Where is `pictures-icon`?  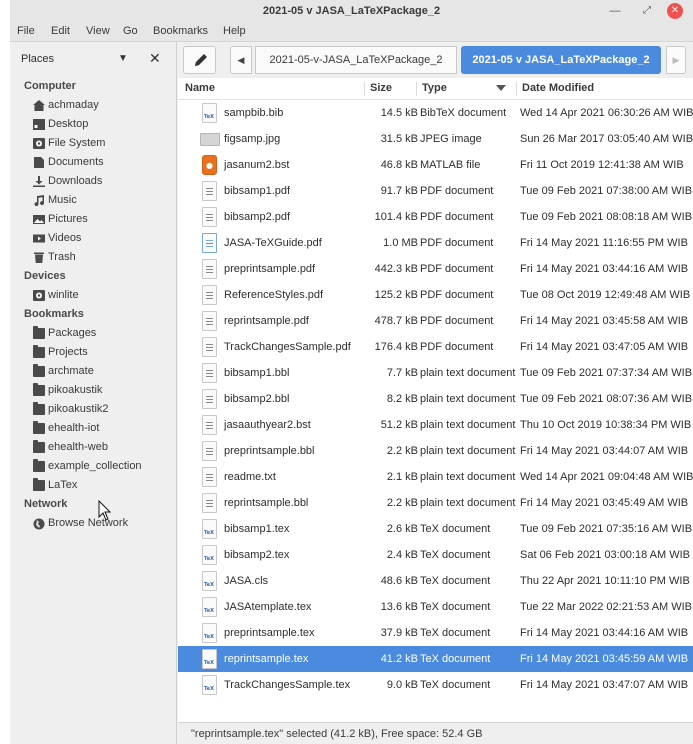
pictures-icon is located at coordinates (39, 219).